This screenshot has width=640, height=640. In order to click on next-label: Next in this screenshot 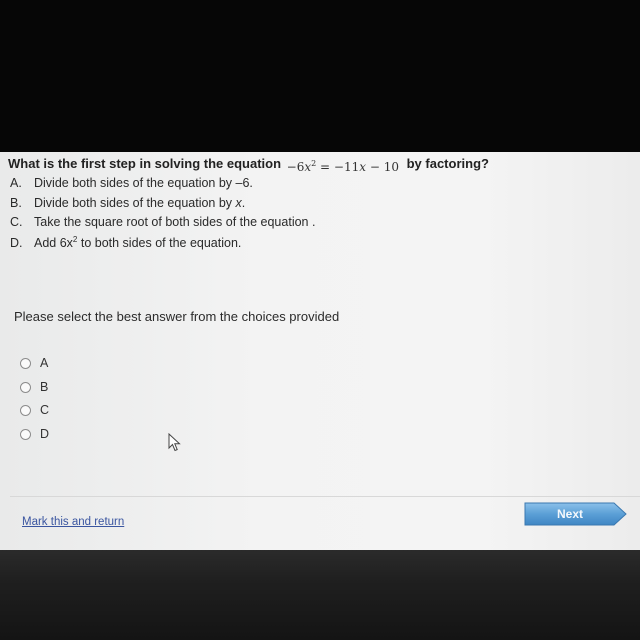, I will do `click(570, 514)`.